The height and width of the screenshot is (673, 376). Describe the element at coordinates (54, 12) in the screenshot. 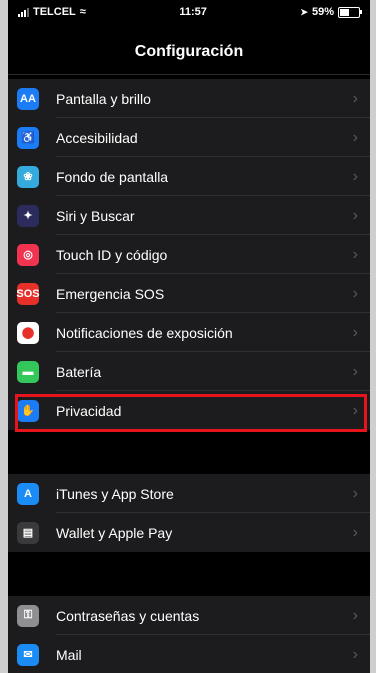

I see `carrier-label: TELCEL` at that location.